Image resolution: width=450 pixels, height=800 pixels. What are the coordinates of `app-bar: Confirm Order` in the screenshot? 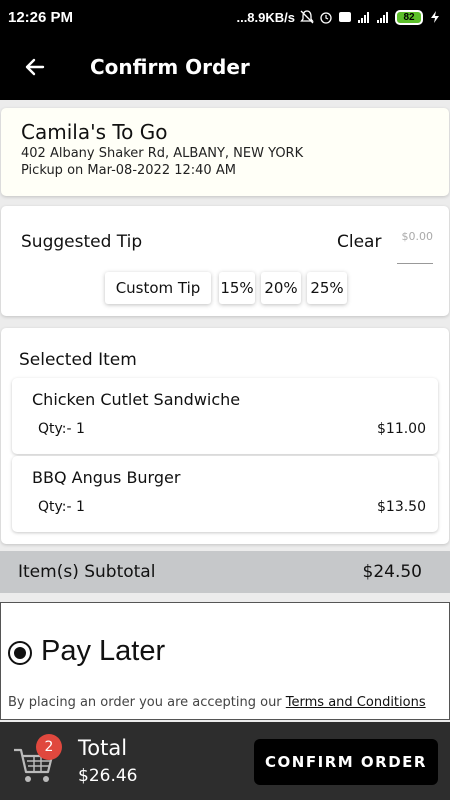 It's located at (225, 67).